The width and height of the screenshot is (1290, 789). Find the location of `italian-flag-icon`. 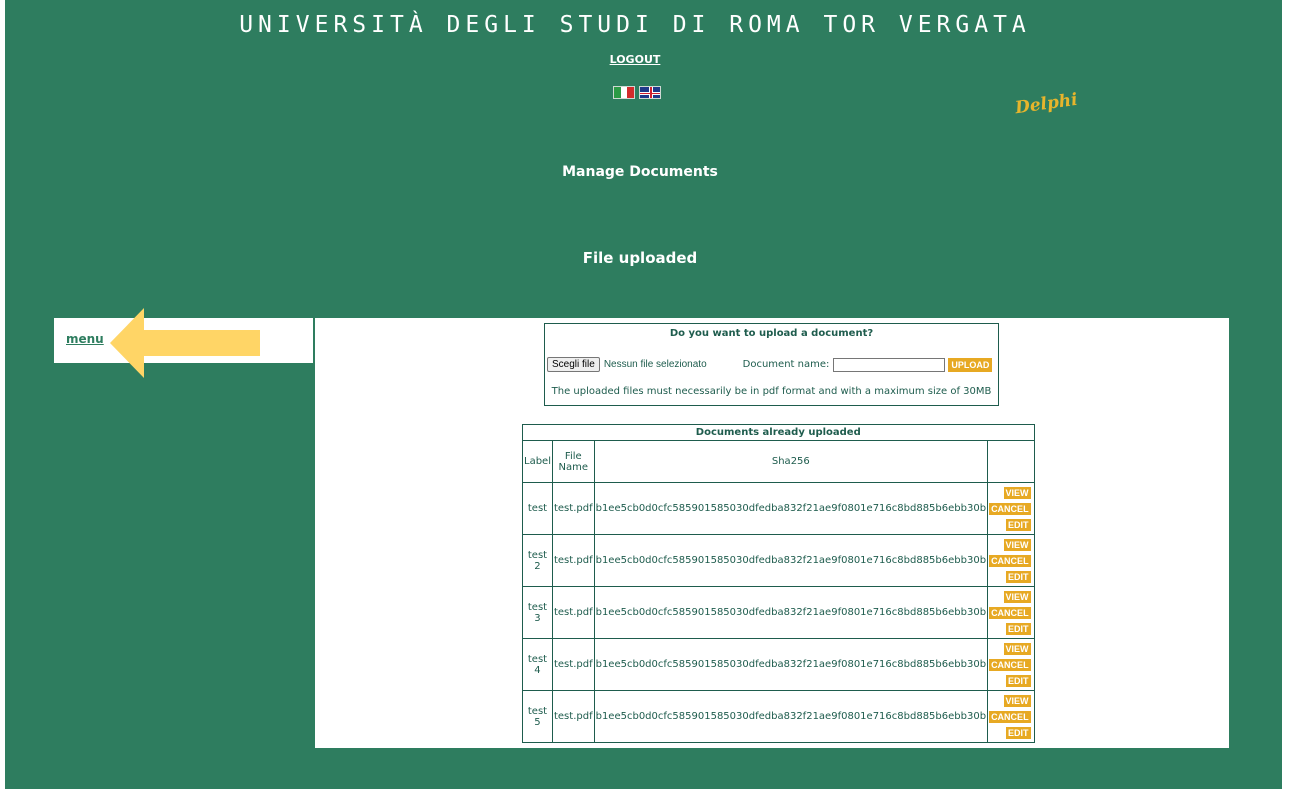

italian-flag-icon is located at coordinates (624, 92).